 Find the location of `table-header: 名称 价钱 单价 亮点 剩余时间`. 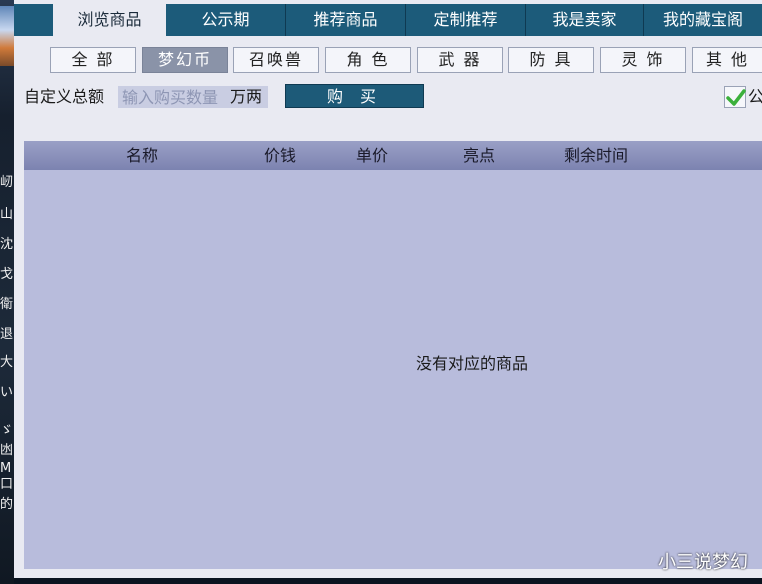

table-header: 名称 价钱 单价 亮点 剩余时间 is located at coordinates (393, 155).